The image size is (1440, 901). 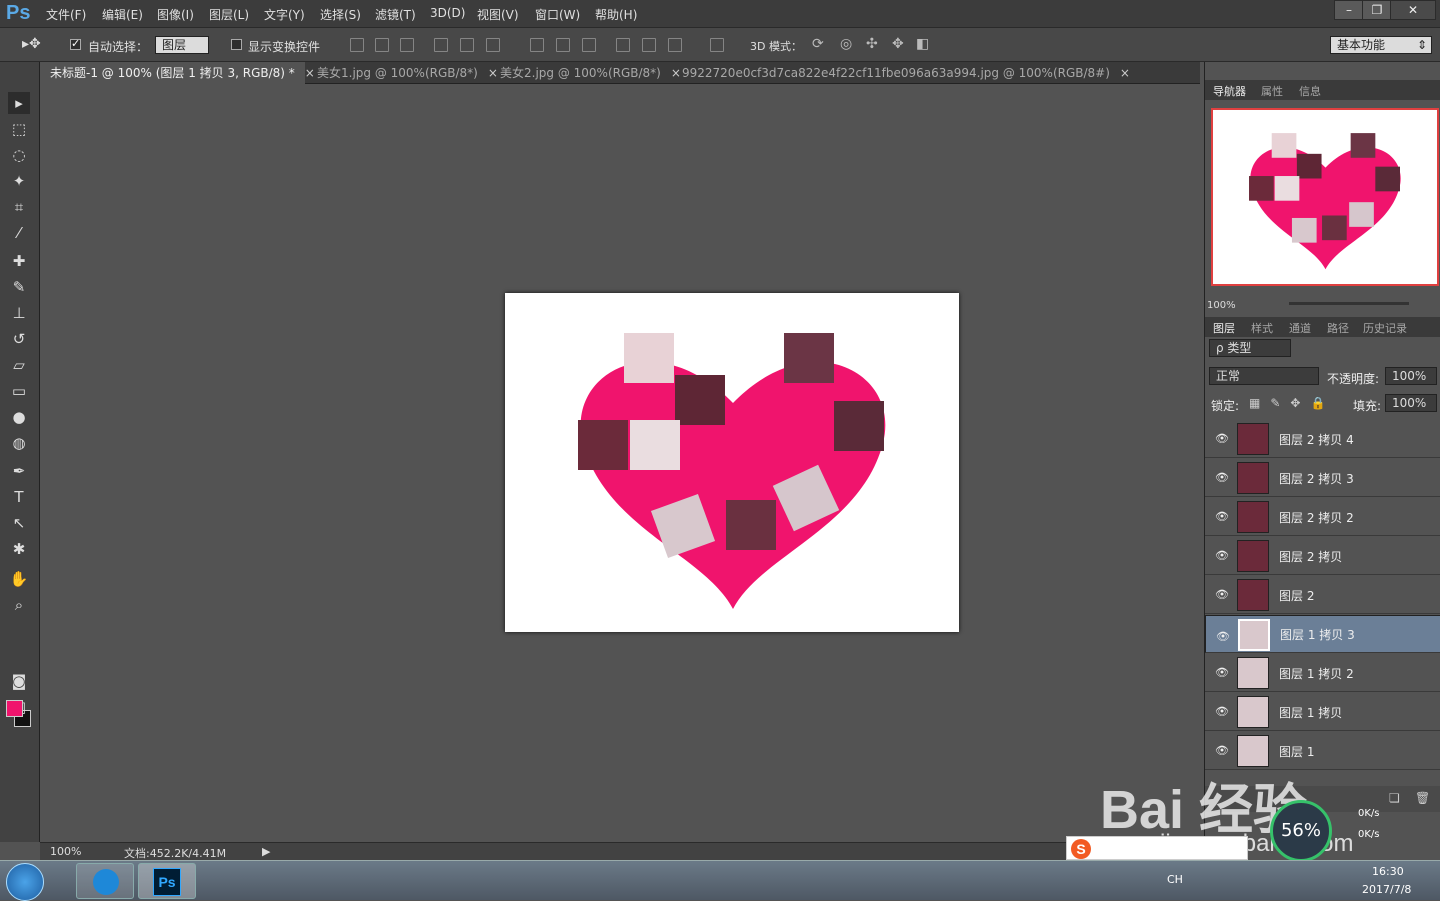 I want to click on menu-edit: 编辑(E), so click(x=122, y=14).